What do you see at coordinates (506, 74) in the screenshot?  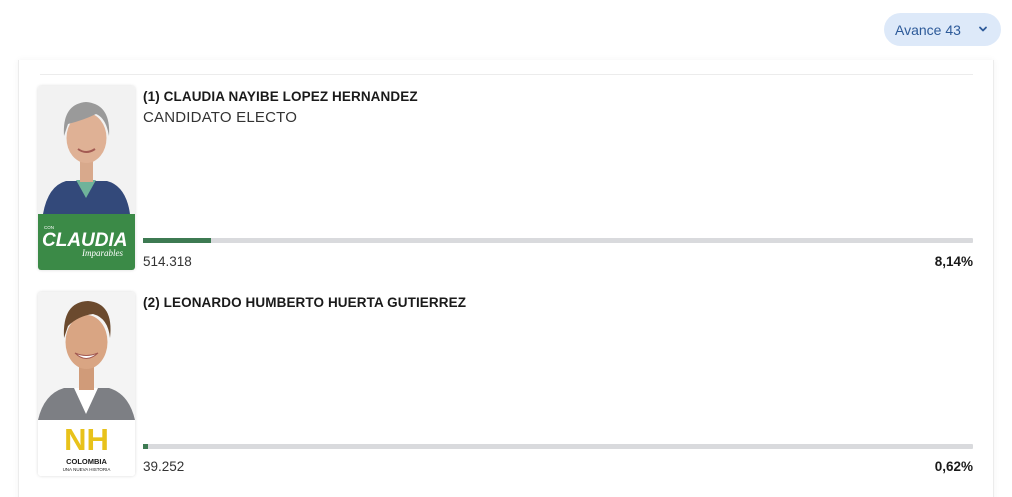 I see `divider` at bounding box center [506, 74].